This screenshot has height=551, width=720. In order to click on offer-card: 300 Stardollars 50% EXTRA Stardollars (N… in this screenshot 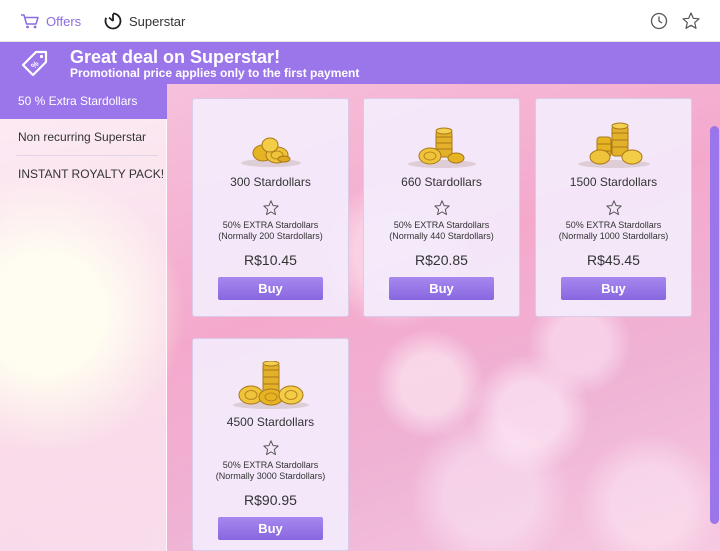, I will do `click(270, 207)`.